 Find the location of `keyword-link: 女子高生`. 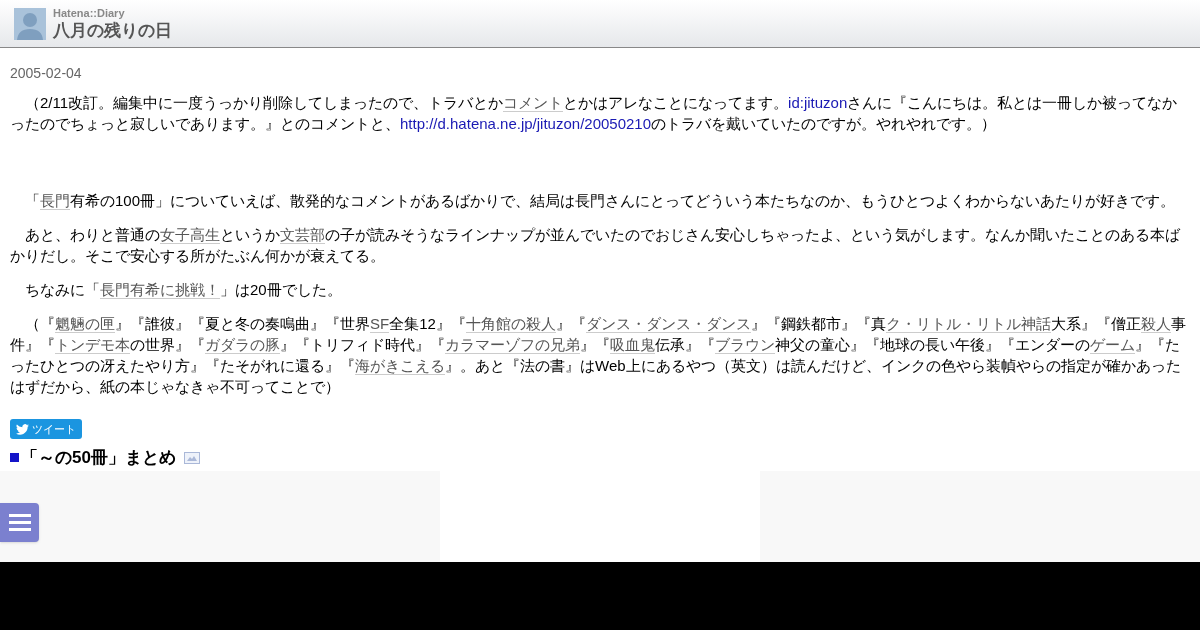

keyword-link: 女子高生 is located at coordinates (190, 235).